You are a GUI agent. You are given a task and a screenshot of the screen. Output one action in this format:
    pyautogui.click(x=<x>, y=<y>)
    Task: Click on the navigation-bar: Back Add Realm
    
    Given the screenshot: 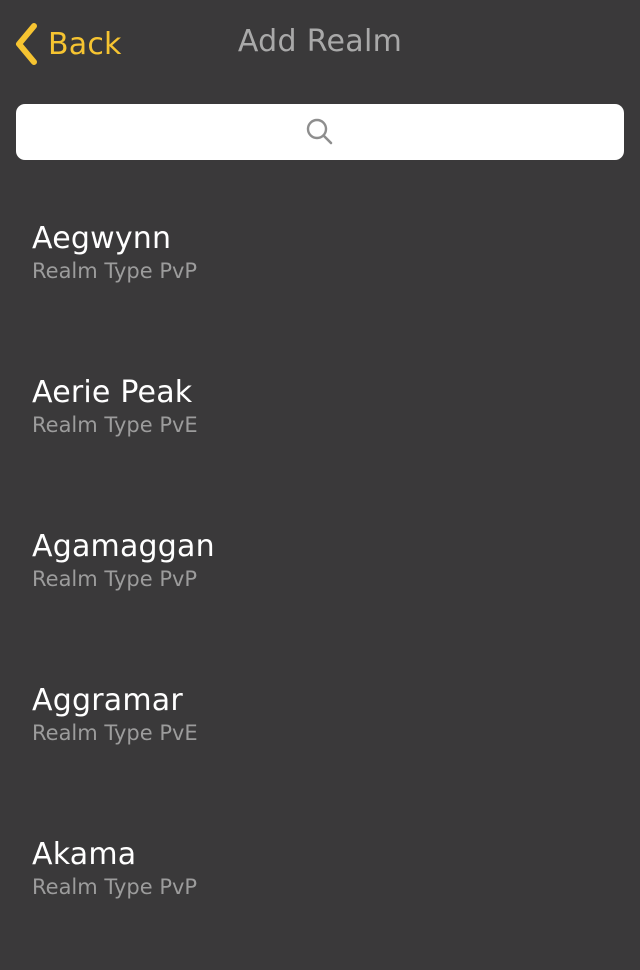 What is the action you would take?
    pyautogui.click(x=320, y=45)
    